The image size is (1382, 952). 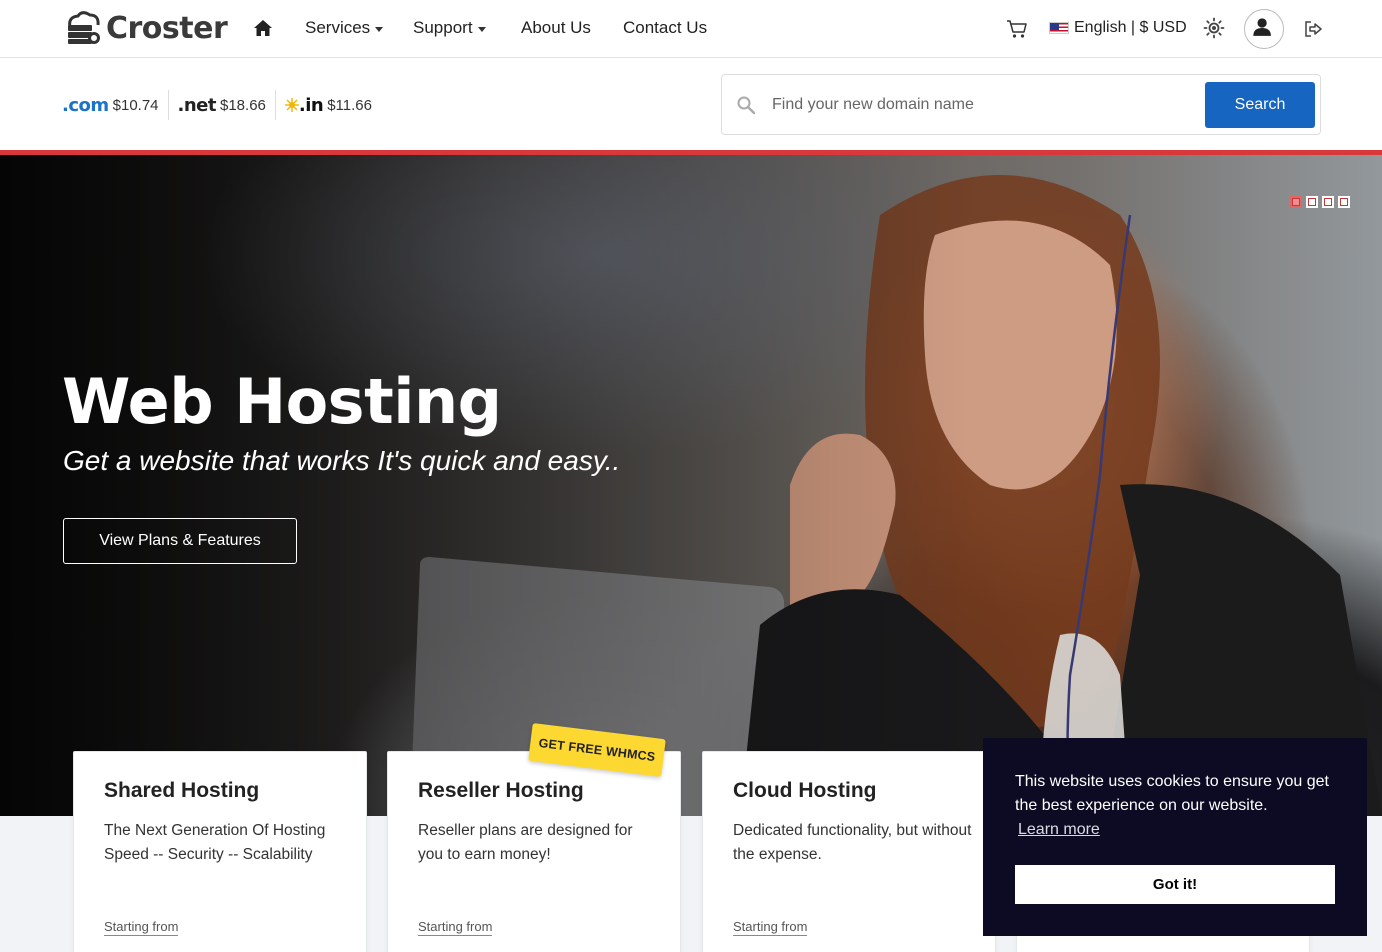 What do you see at coordinates (443, 27) in the screenshot?
I see `nav-support-label: Support` at bounding box center [443, 27].